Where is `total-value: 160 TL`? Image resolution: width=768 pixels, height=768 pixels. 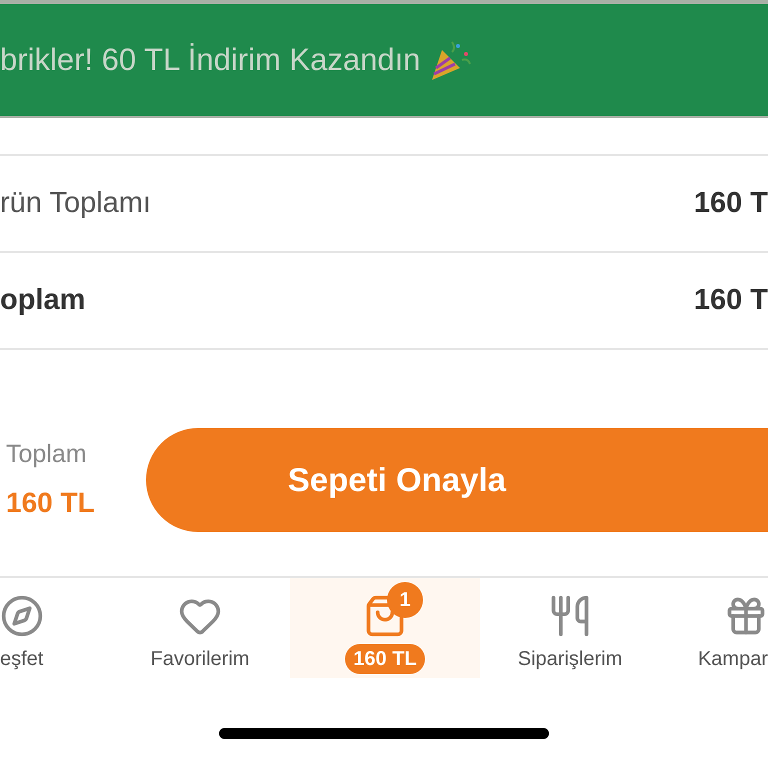
total-value: 160 TL is located at coordinates (51, 503).